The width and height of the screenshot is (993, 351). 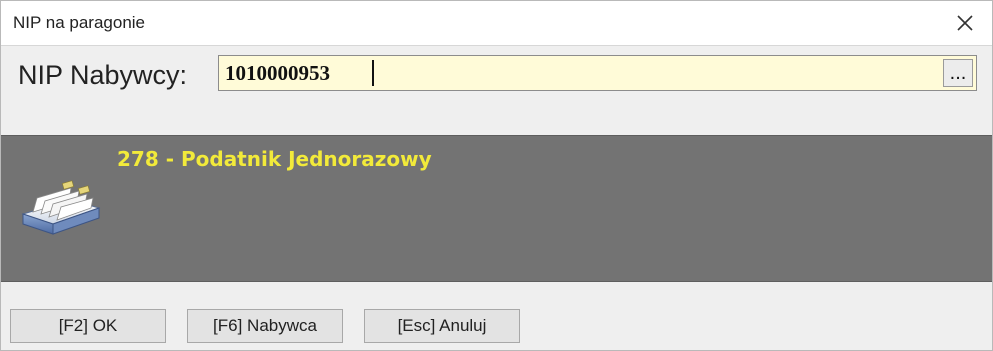 I want to click on text-caret, so click(x=373, y=73).